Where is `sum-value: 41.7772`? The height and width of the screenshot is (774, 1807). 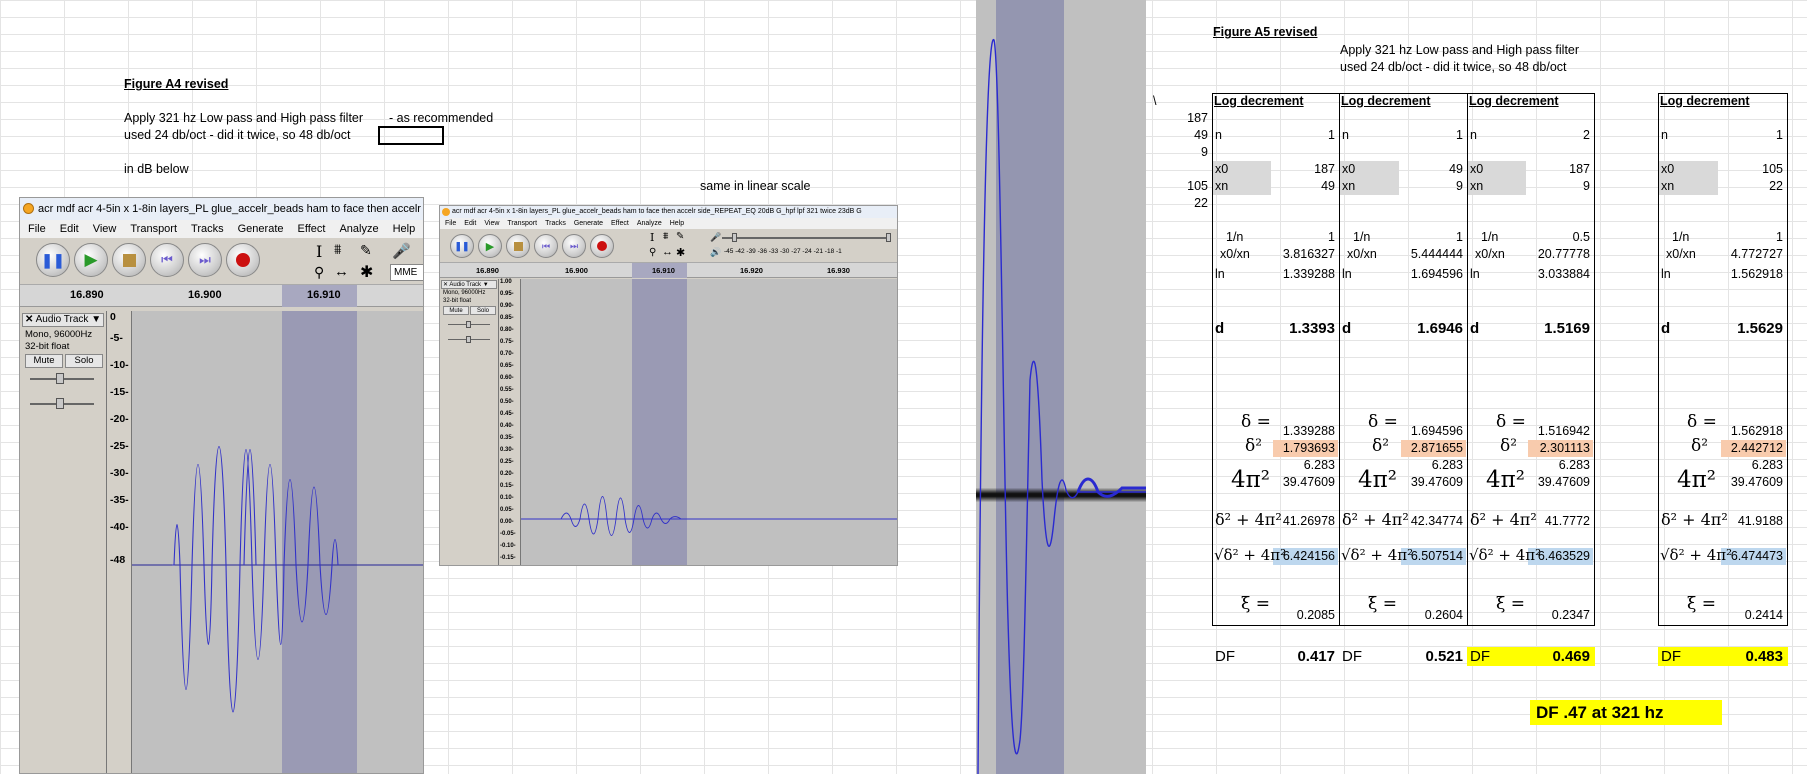
sum-value: 41.7772 is located at coordinates (1567, 521).